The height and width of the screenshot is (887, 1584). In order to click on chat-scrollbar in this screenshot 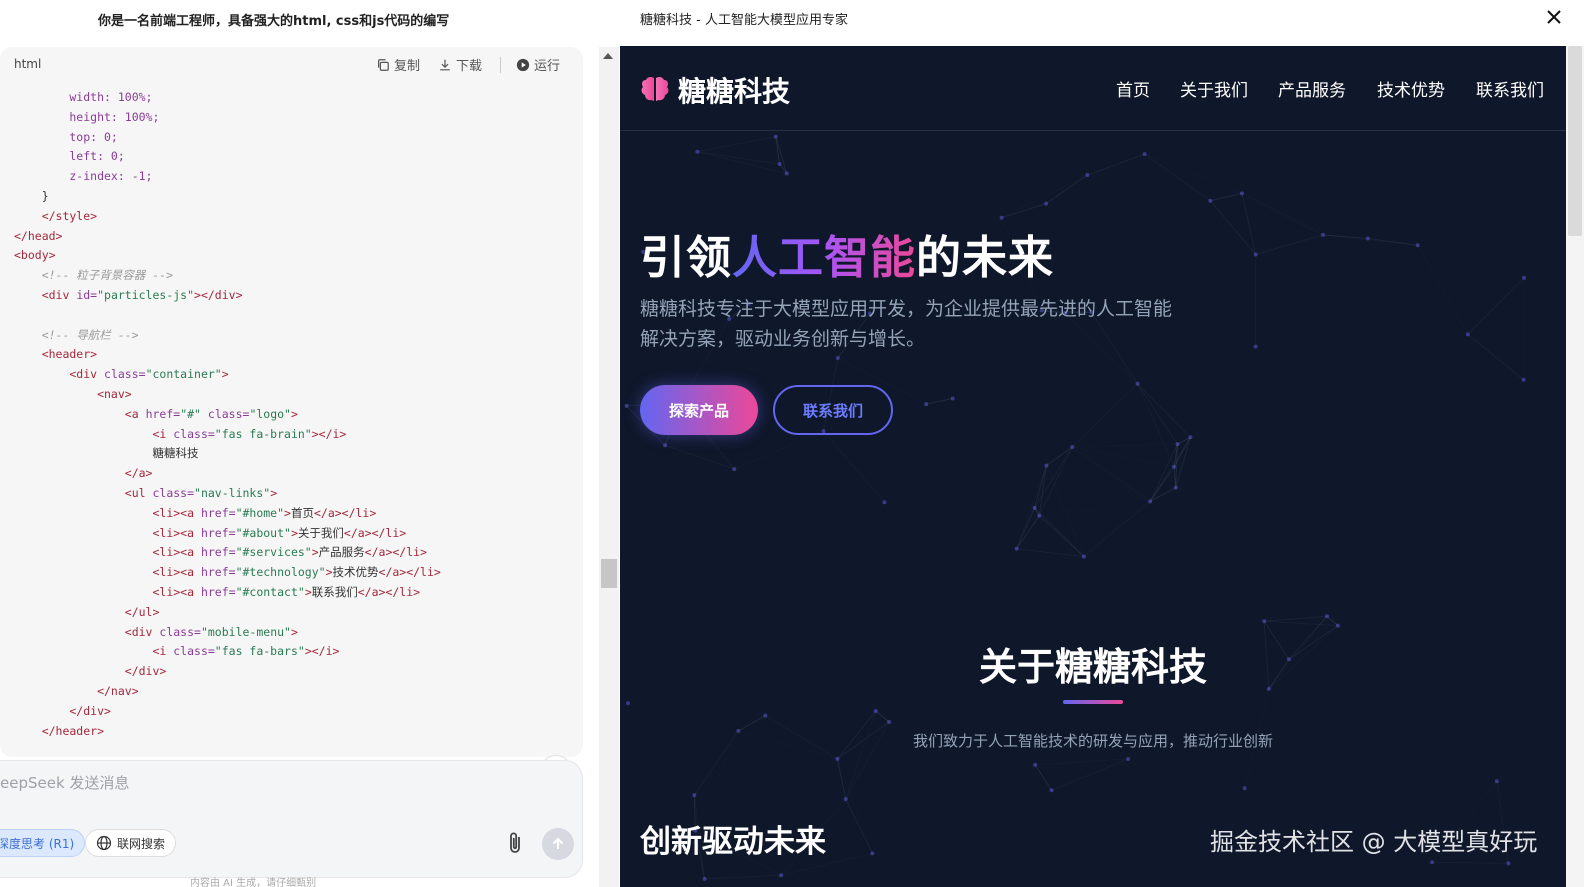, I will do `click(609, 467)`.